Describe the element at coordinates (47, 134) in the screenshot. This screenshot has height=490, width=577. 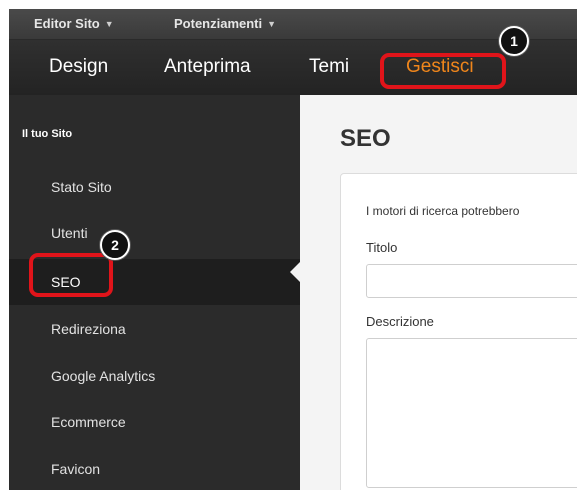
I see `sidebar-title: Il tuo Sito` at that location.